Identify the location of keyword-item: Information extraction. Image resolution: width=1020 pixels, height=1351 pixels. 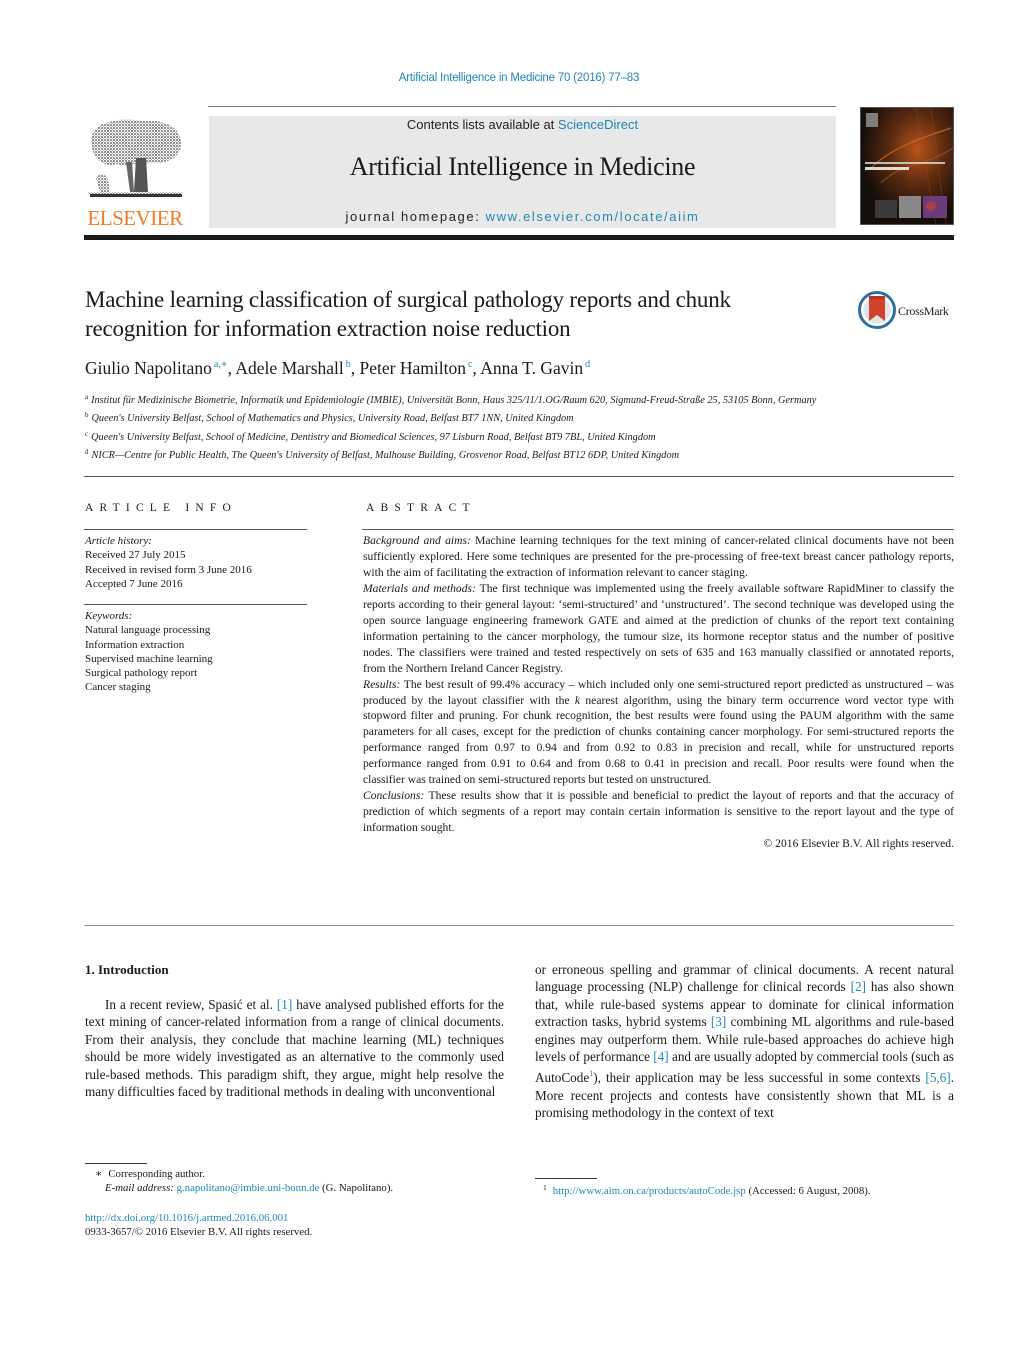
(135, 644).